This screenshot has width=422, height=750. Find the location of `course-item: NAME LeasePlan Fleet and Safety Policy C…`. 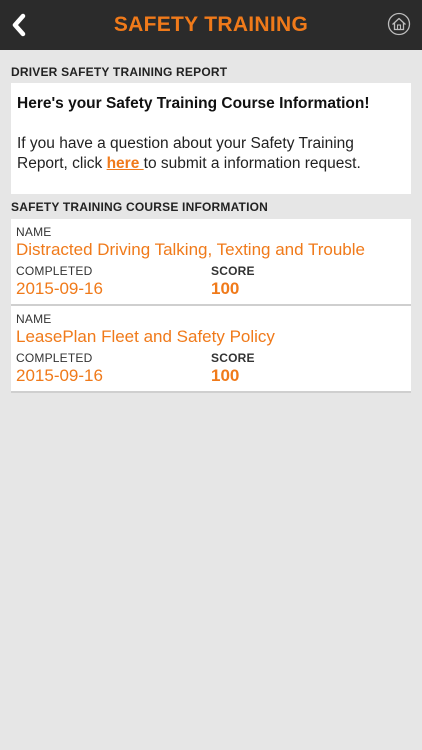

course-item: NAME LeasePlan Fleet and Safety Policy C… is located at coordinates (211, 349).